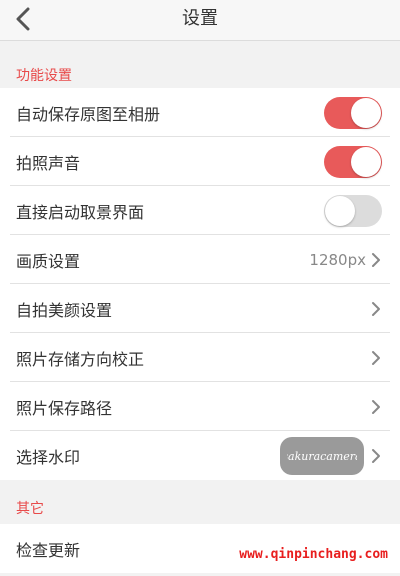  What do you see at coordinates (200, 357) in the screenshot?
I see `setting-row-photo-orientation: 照片存储方向校正` at bounding box center [200, 357].